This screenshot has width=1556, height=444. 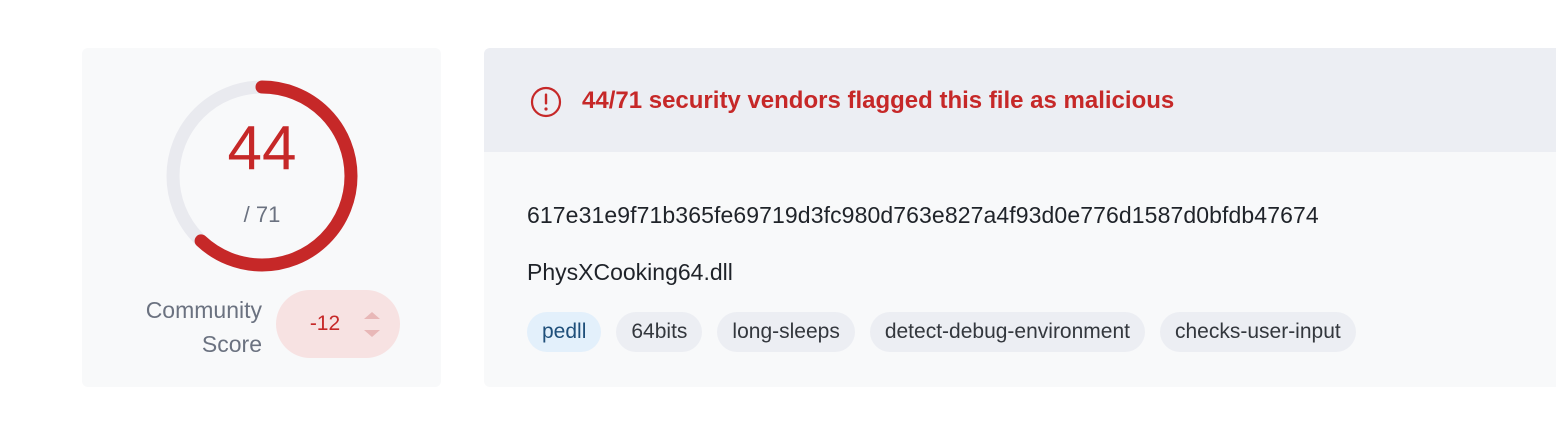 I want to click on tag: long-sleeps, so click(x=786, y=332).